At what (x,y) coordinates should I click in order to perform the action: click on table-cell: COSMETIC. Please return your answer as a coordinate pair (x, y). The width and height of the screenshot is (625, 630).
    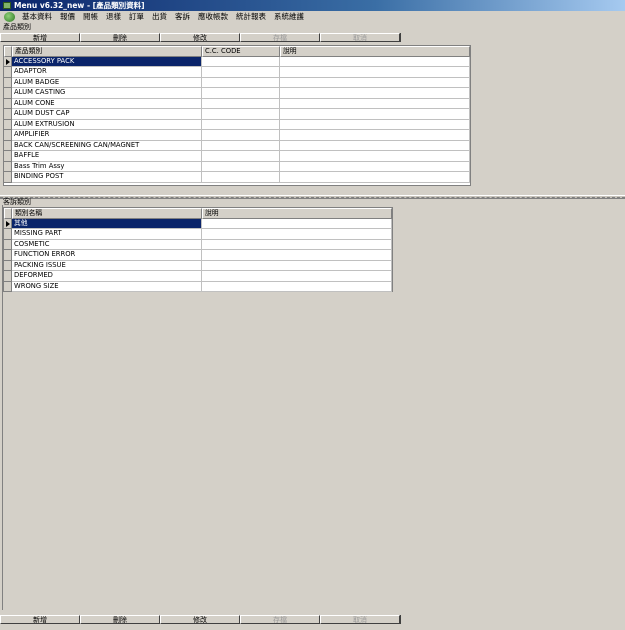
    Looking at the image, I should click on (107, 244).